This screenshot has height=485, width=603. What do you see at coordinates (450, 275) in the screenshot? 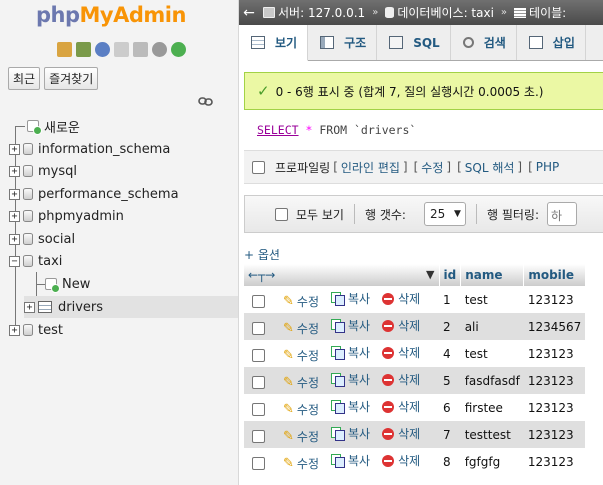
I see `column-header-id: id` at bounding box center [450, 275].